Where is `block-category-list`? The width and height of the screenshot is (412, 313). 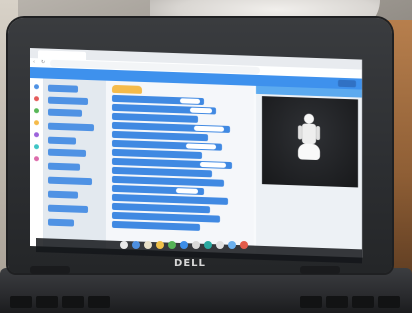
block-category-list is located at coordinates (37, 162).